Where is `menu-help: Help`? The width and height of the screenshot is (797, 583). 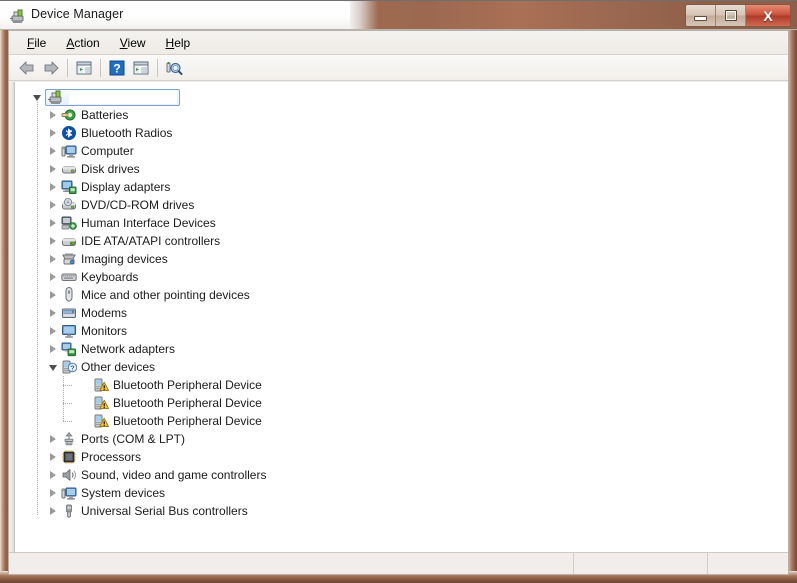 menu-help: Help is located at coordinates (178, 43).